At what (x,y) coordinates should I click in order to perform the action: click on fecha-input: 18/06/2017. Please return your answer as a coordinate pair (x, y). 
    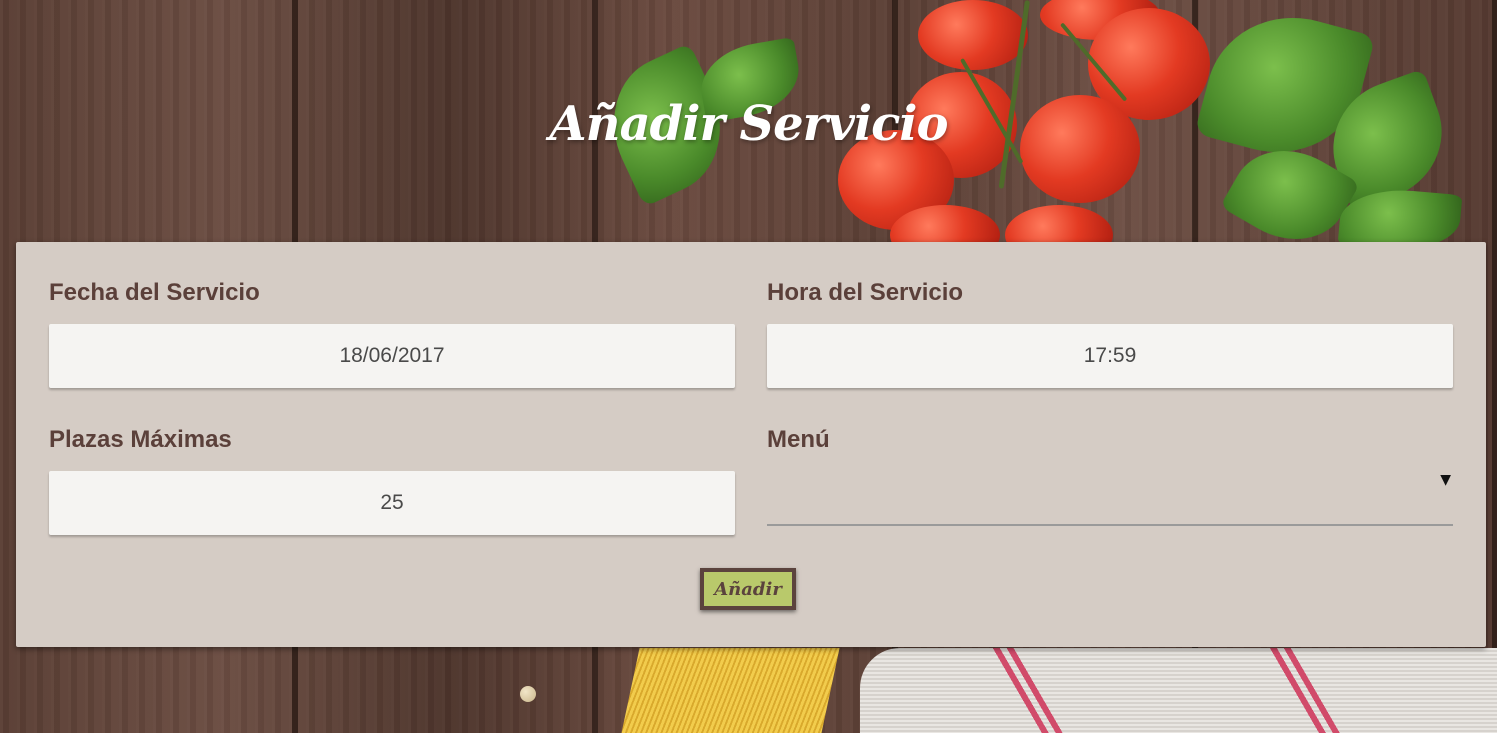
    Looking at the image, I should click on (392, 356).